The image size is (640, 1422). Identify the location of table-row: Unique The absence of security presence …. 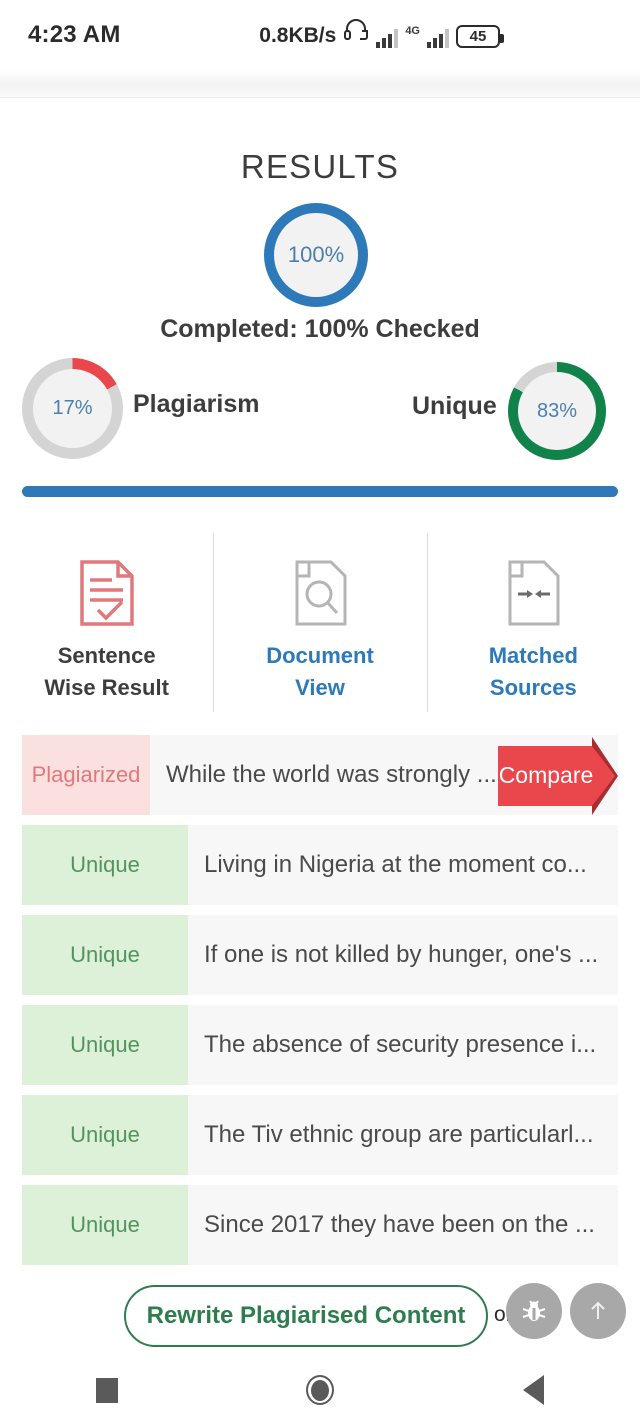
(320, 1045).